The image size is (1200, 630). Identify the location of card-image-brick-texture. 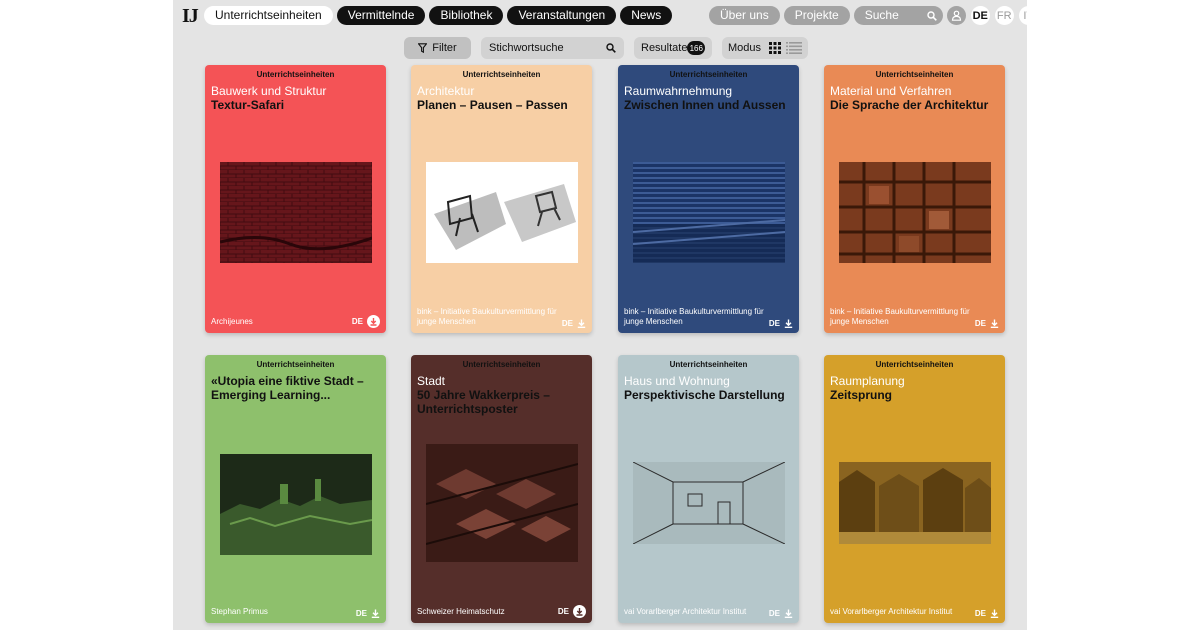
(296, 212).